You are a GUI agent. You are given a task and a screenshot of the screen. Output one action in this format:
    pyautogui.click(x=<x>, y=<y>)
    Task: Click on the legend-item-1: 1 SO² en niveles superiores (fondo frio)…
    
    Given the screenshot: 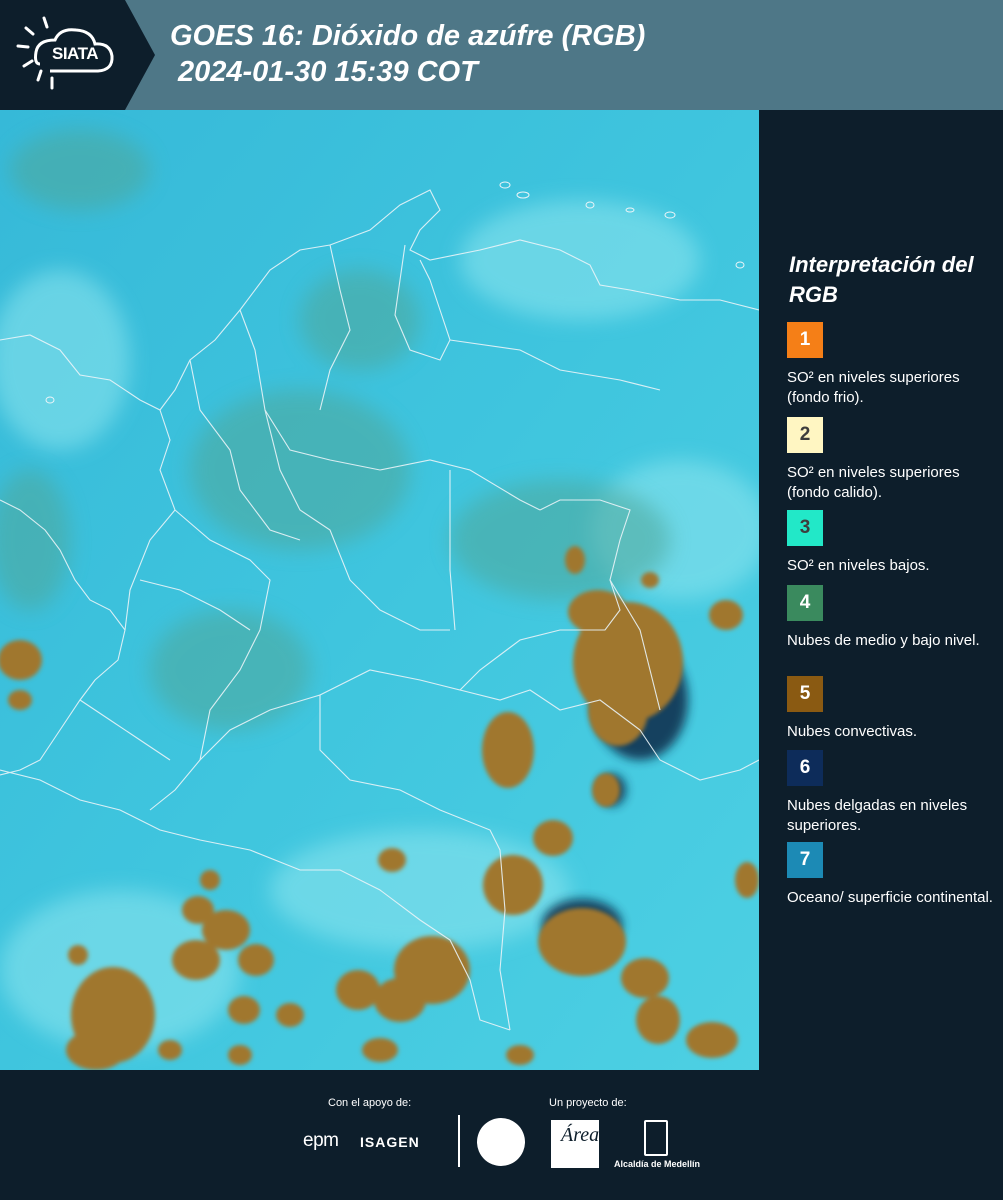 What is the action you would take?
    pyautogui.click(x=892, y=365)
    